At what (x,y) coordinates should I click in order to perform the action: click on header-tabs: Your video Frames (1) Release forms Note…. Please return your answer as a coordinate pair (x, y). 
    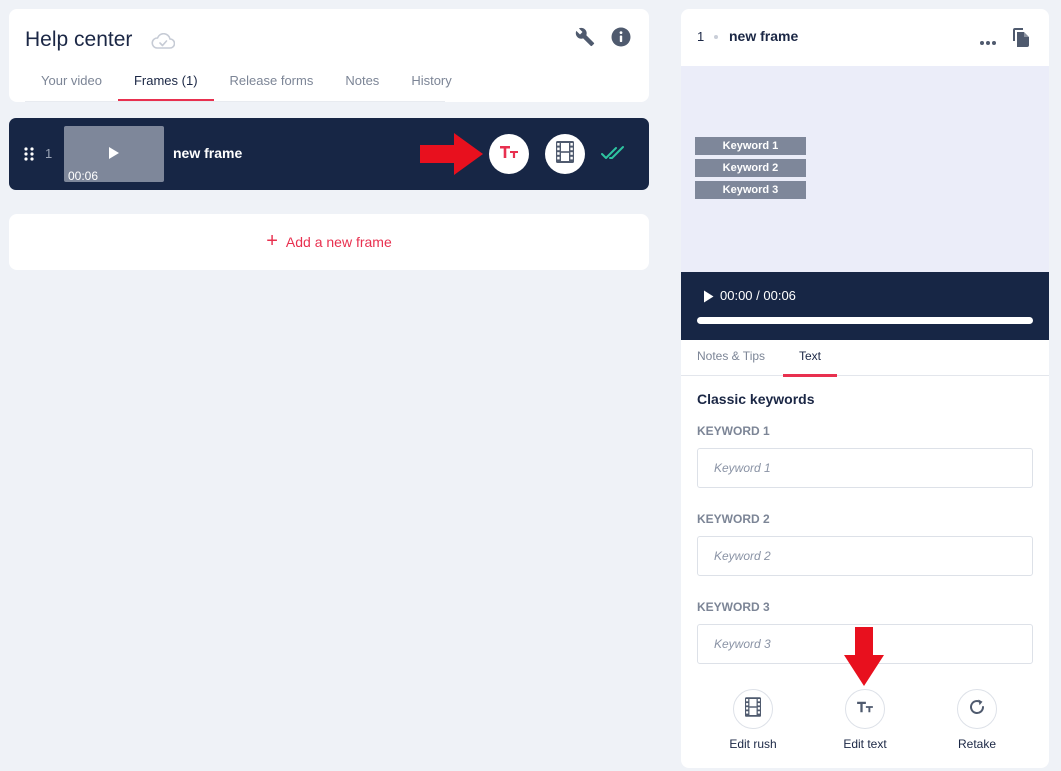
    Looking at the image, I should click on (246, 82).